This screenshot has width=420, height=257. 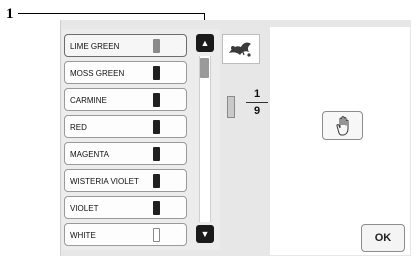 What do you see at coordinates (84, 208) in the screenshot?
I see `thread-color-label: VIOLET` at bounding box center [84, 208].